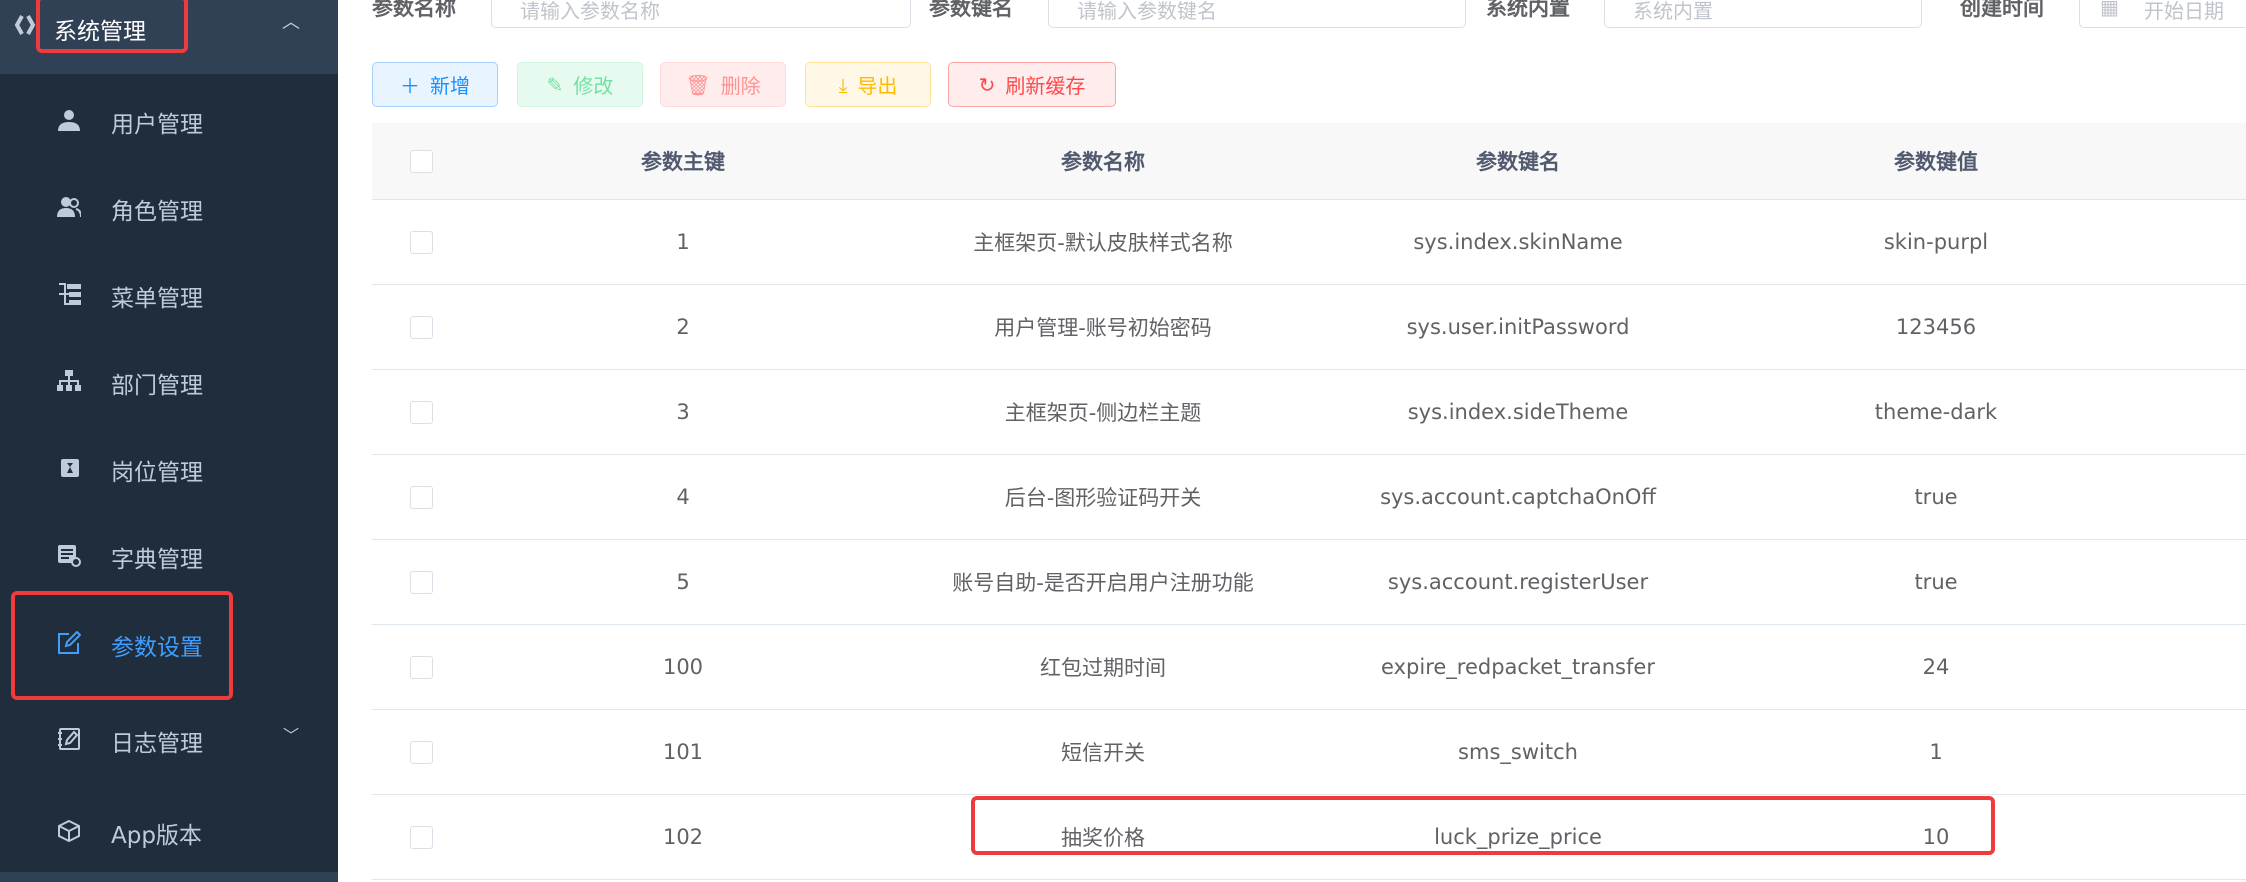 Image resolution: width=2246 pixels, height=882 pixels. What do you see at coordinates (1103, 243) in the screenshot?
I see `cell-config-name: 主框架页-默认皮肤样式名称` at bounding box center [1103, 243].